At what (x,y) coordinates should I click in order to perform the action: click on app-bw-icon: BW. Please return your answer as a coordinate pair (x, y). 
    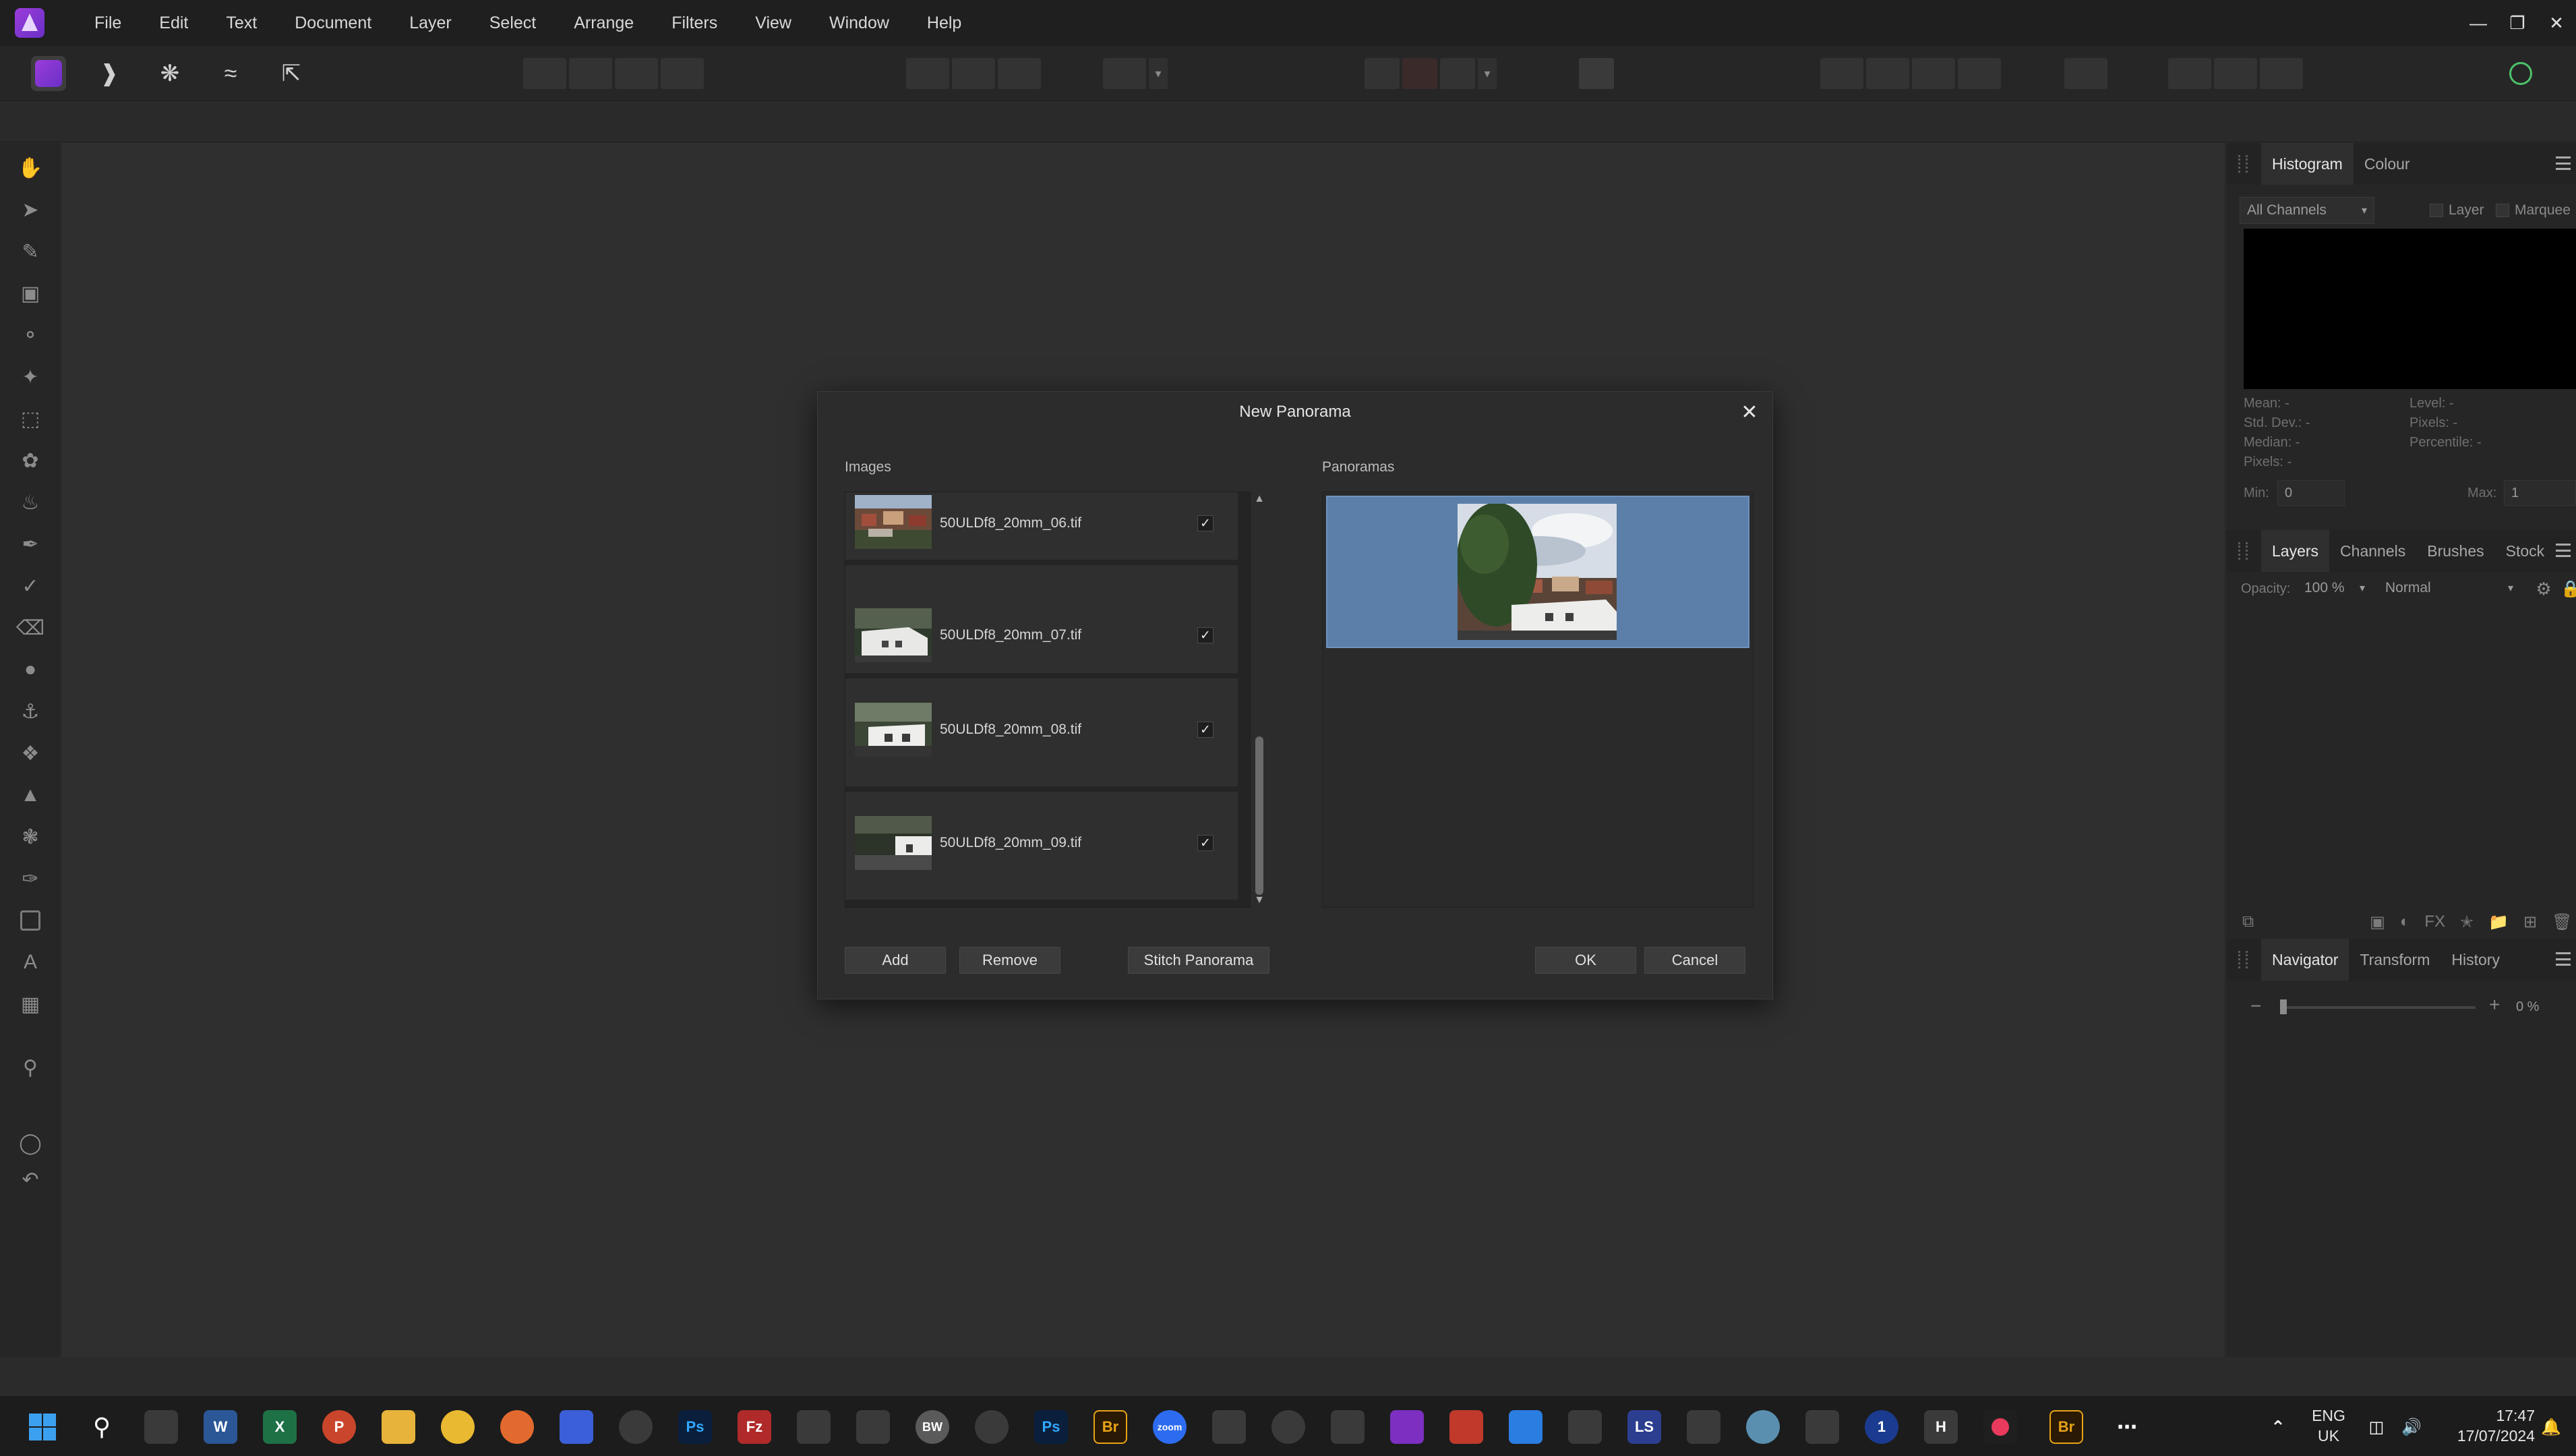
    Looking at the image, I should click on (932, 1427).